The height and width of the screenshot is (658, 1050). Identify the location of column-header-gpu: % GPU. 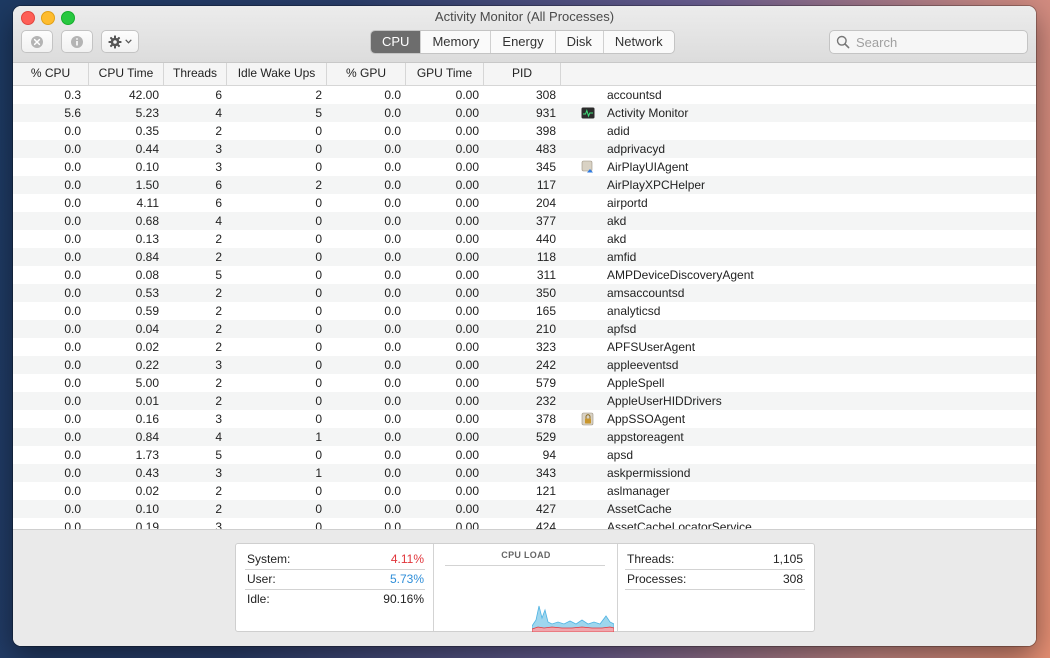
(366, 74).